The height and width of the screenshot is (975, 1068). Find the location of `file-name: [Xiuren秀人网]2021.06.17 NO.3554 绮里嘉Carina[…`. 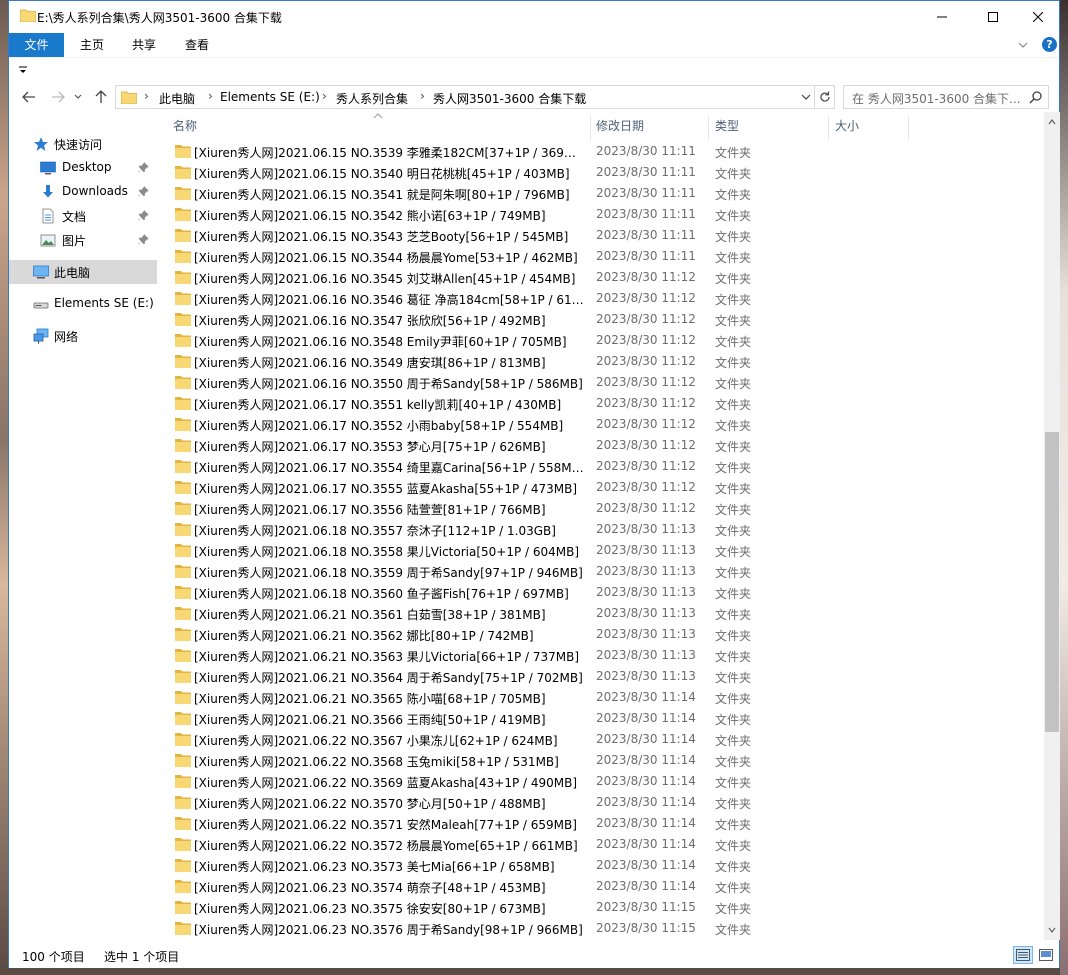

file-name: [Xiuren秀人网]2021.06.17 NO.3554 绮里嘉Carina[… is located at coordinates (389, 467).